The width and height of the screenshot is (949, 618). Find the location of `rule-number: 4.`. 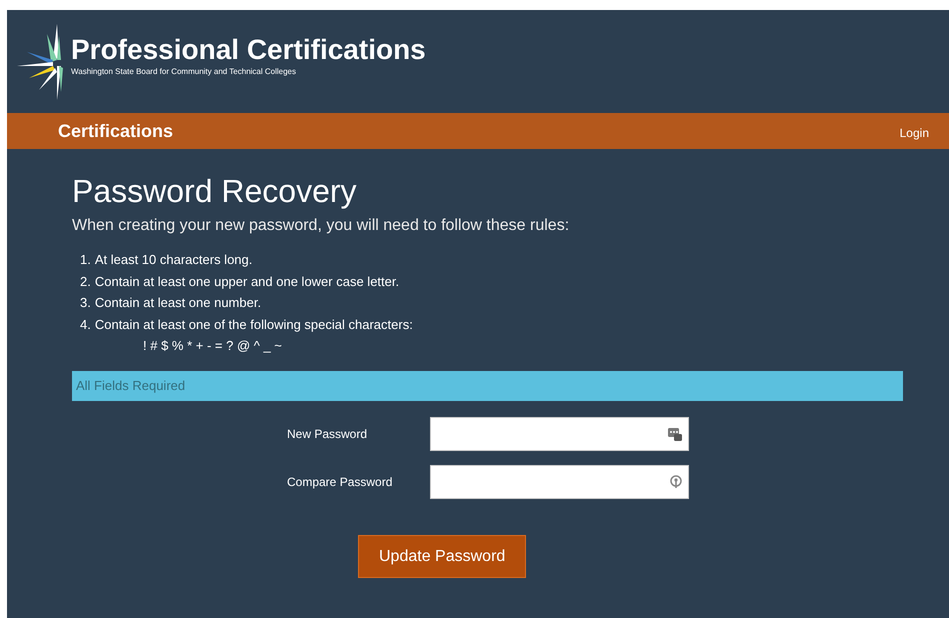

rule-number: 4. is located at coordinates (85, 325).